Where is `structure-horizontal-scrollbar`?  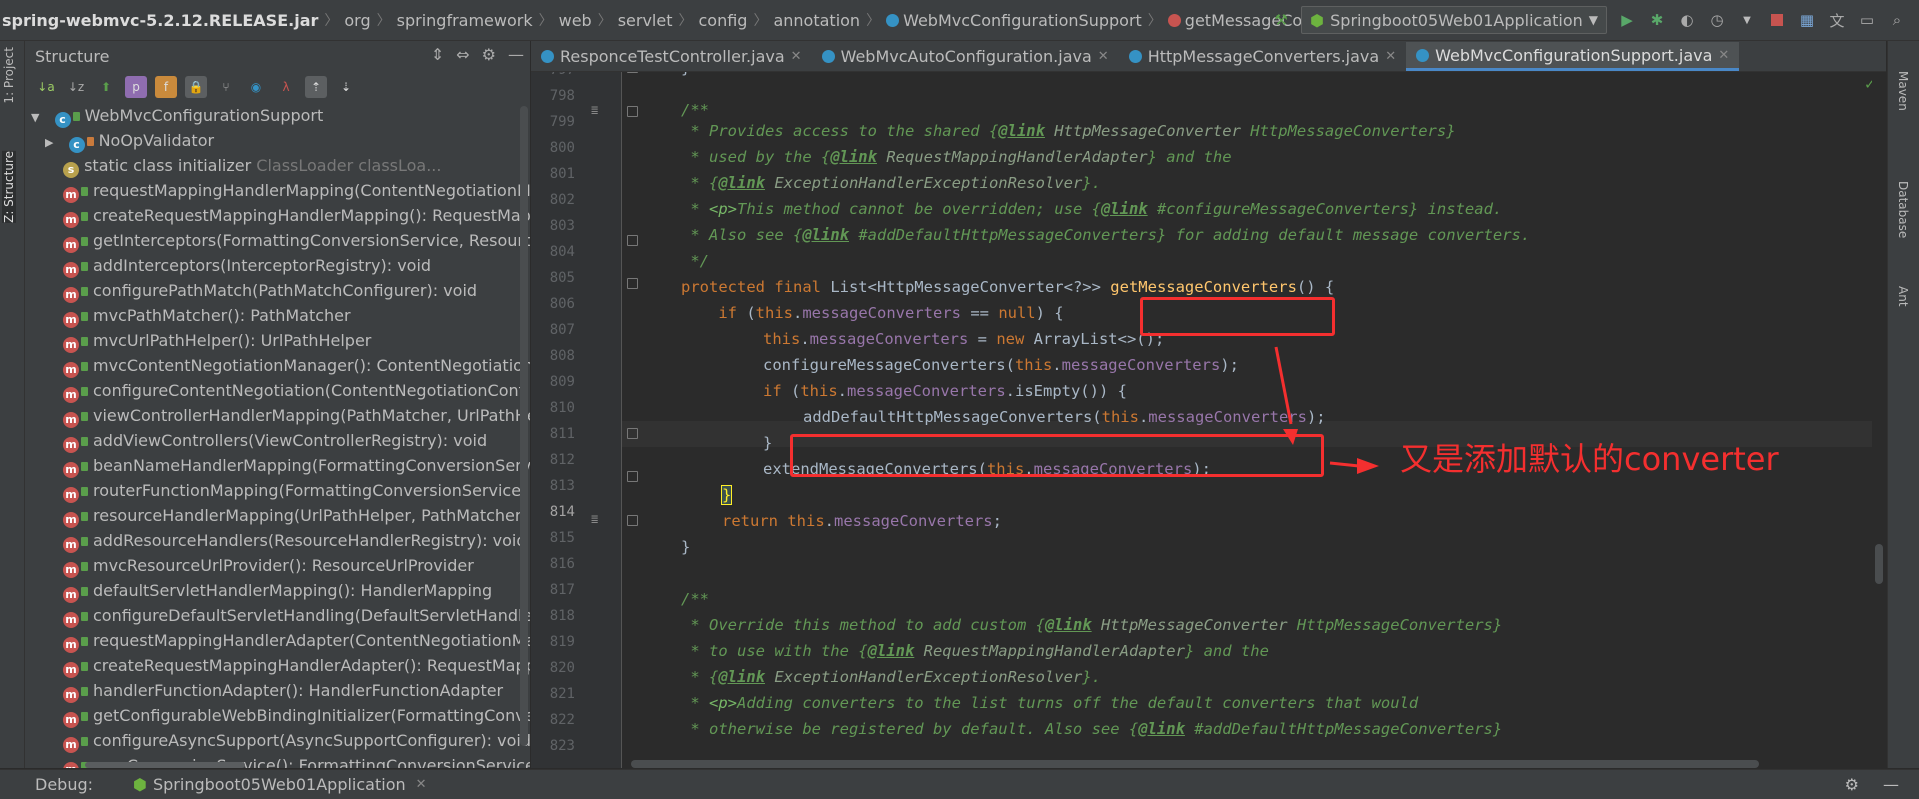
structure-horizontal-scrollbar is located at coordinates (165, 765).